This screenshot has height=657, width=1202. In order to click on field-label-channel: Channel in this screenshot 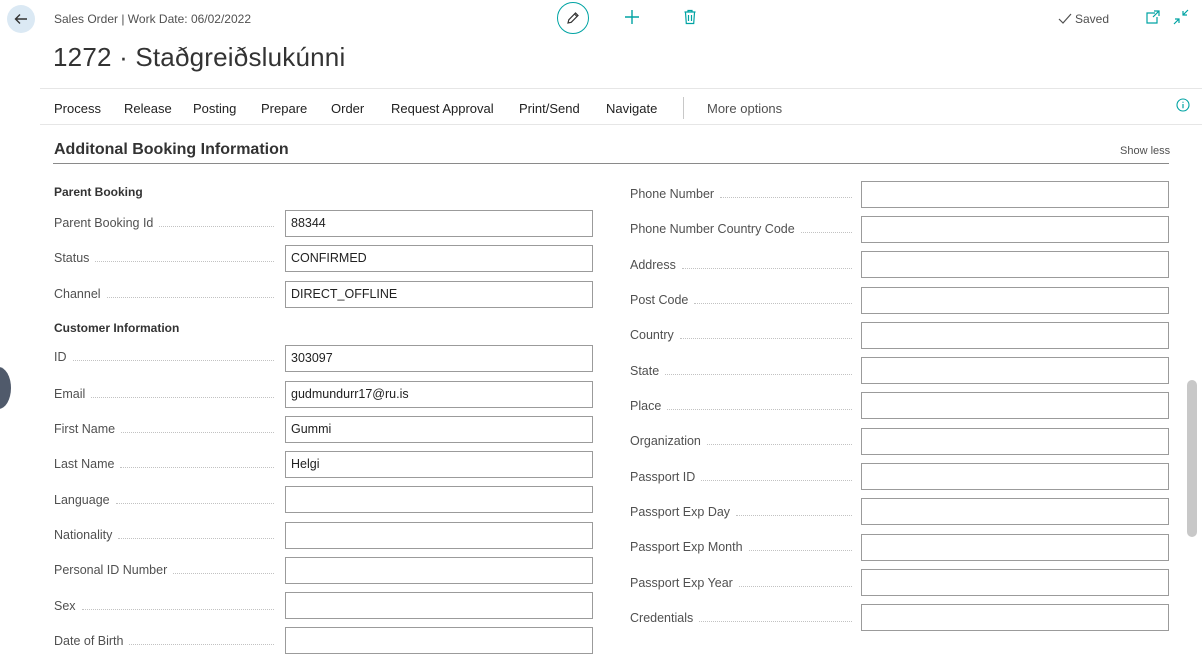, I will do `click(164, 294)`.